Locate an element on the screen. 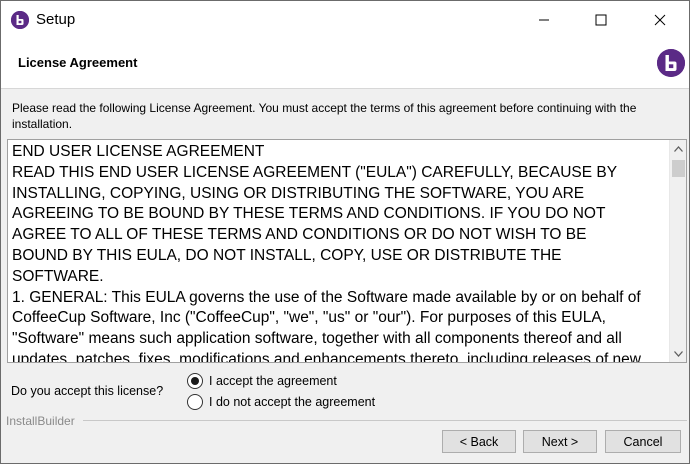 The width and height of the screenshot is (690, 464). scrollbar-thumb is located at coordinates (678, 168).